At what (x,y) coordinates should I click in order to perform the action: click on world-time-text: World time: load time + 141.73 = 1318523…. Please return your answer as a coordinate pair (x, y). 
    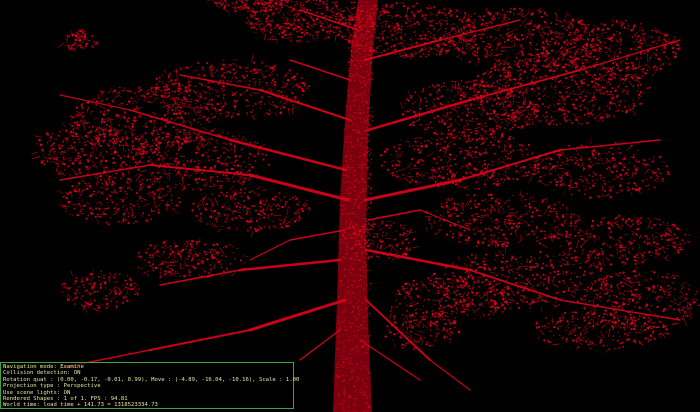
    Looking at the image, I should click on (80, 405).